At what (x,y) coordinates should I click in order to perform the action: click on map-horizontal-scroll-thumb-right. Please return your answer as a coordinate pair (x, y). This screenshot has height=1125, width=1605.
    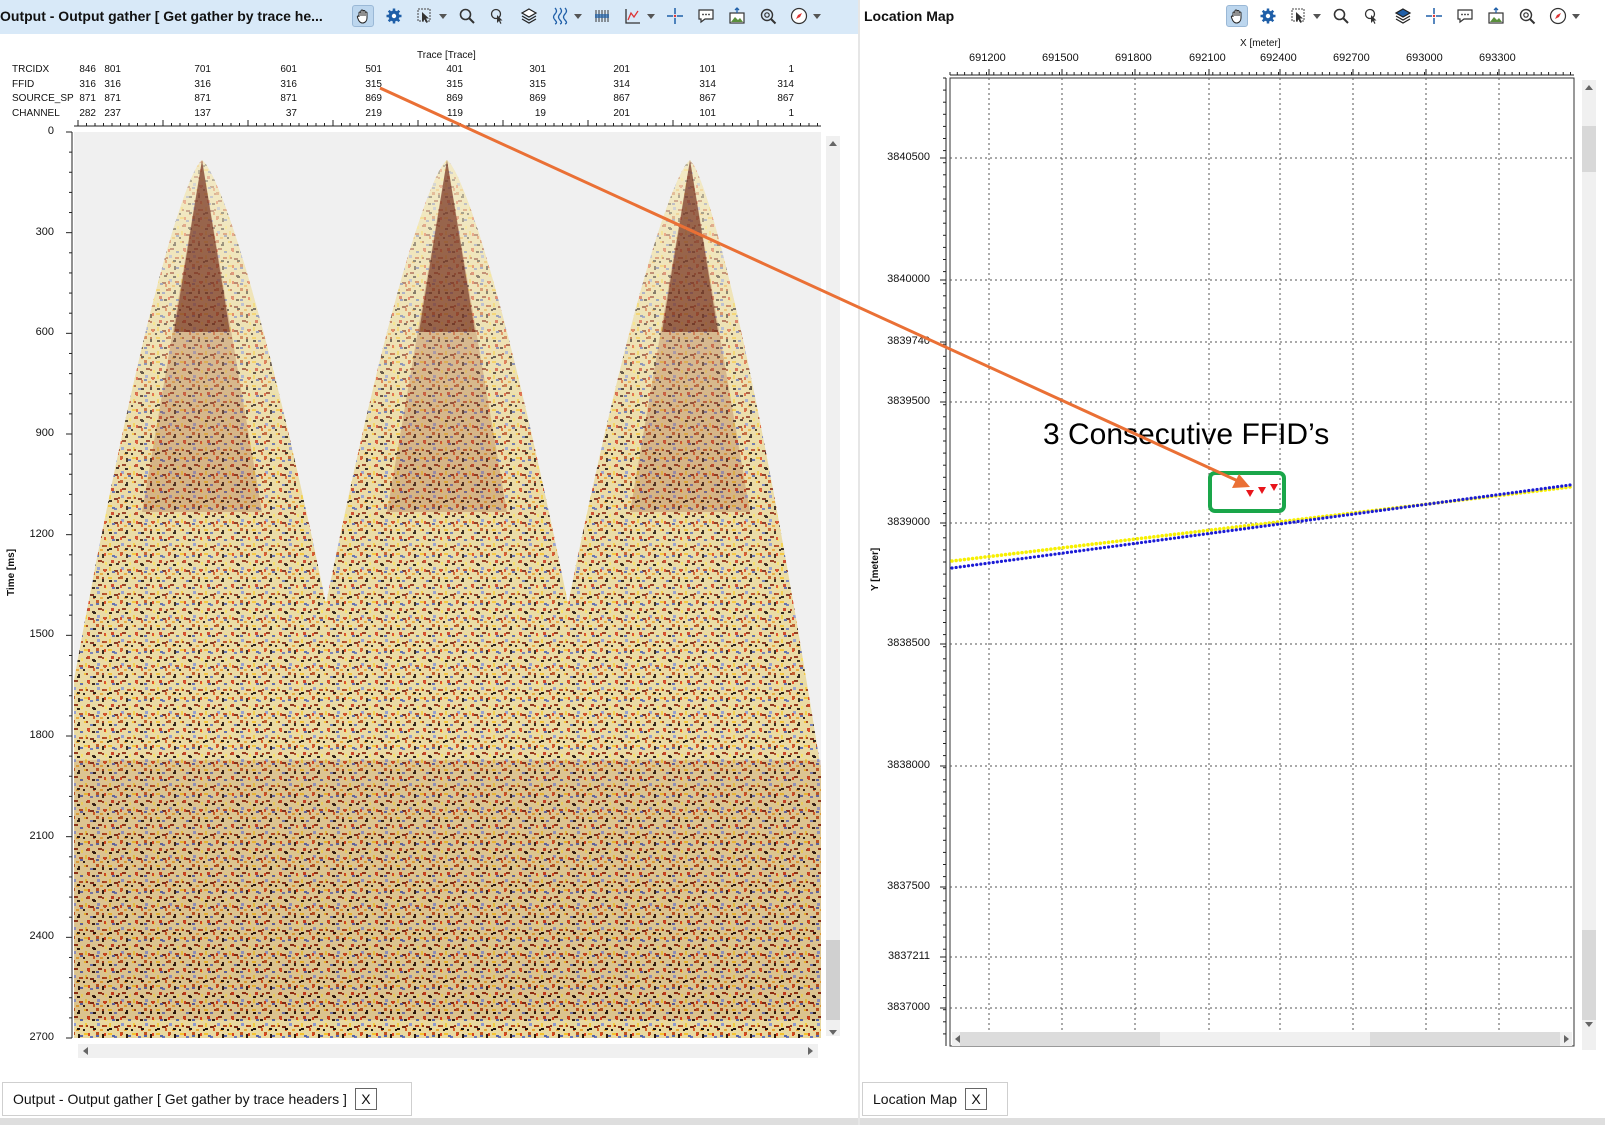
    Looking at the image, I should click on (1465, 1039).